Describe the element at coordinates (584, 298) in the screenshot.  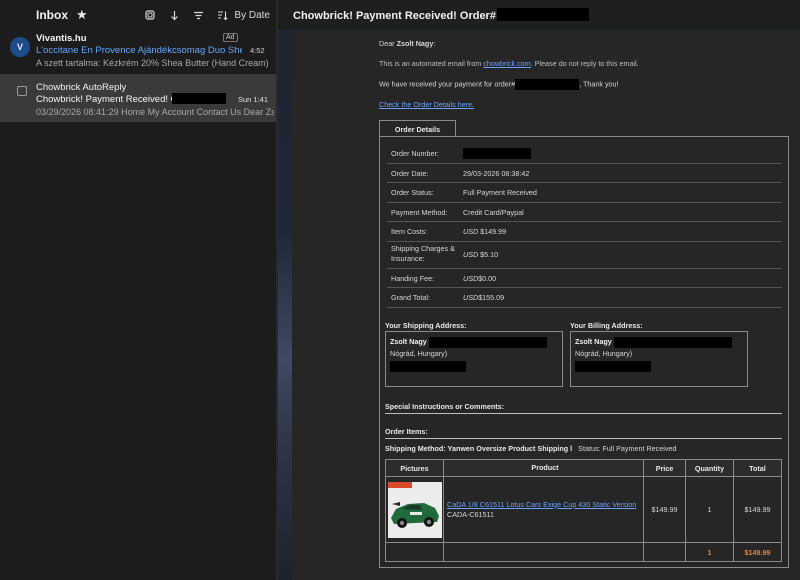
I see `detail-row: Grand Total: USD$155.09` at that location.